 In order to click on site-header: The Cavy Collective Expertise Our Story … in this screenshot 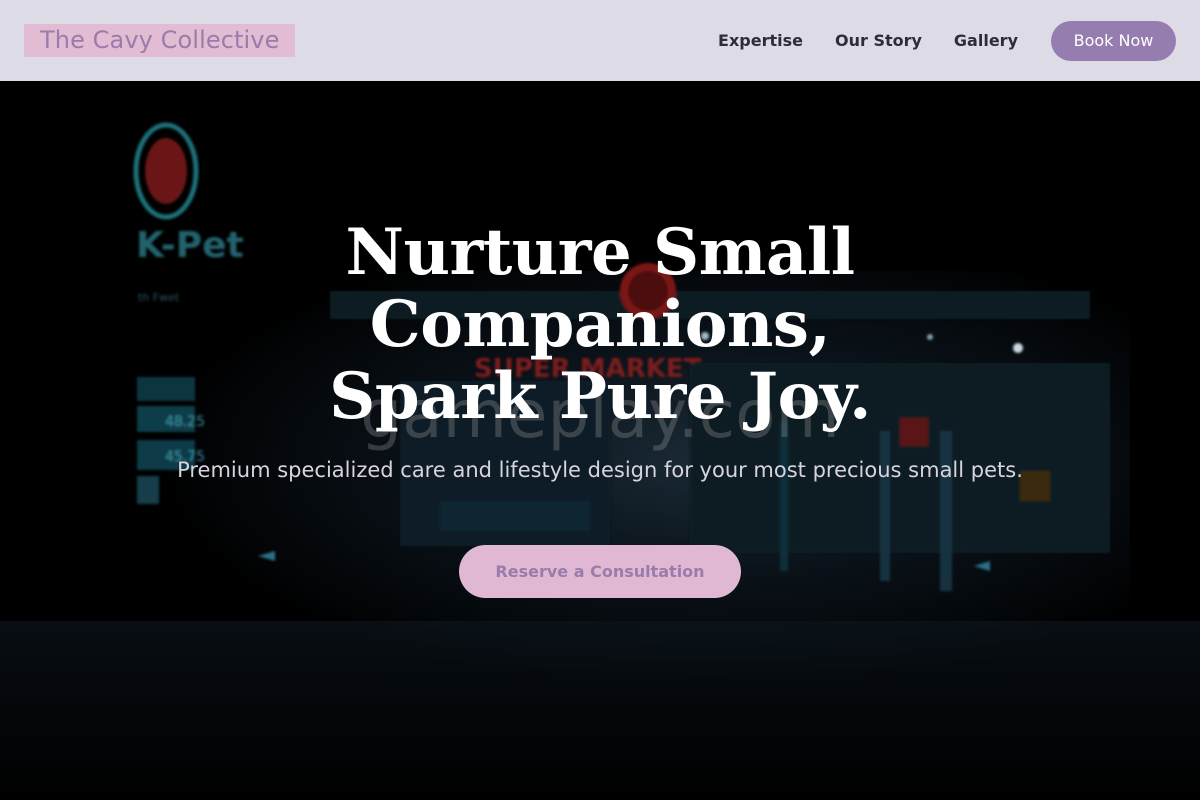, I will do `click(600, 40)`.